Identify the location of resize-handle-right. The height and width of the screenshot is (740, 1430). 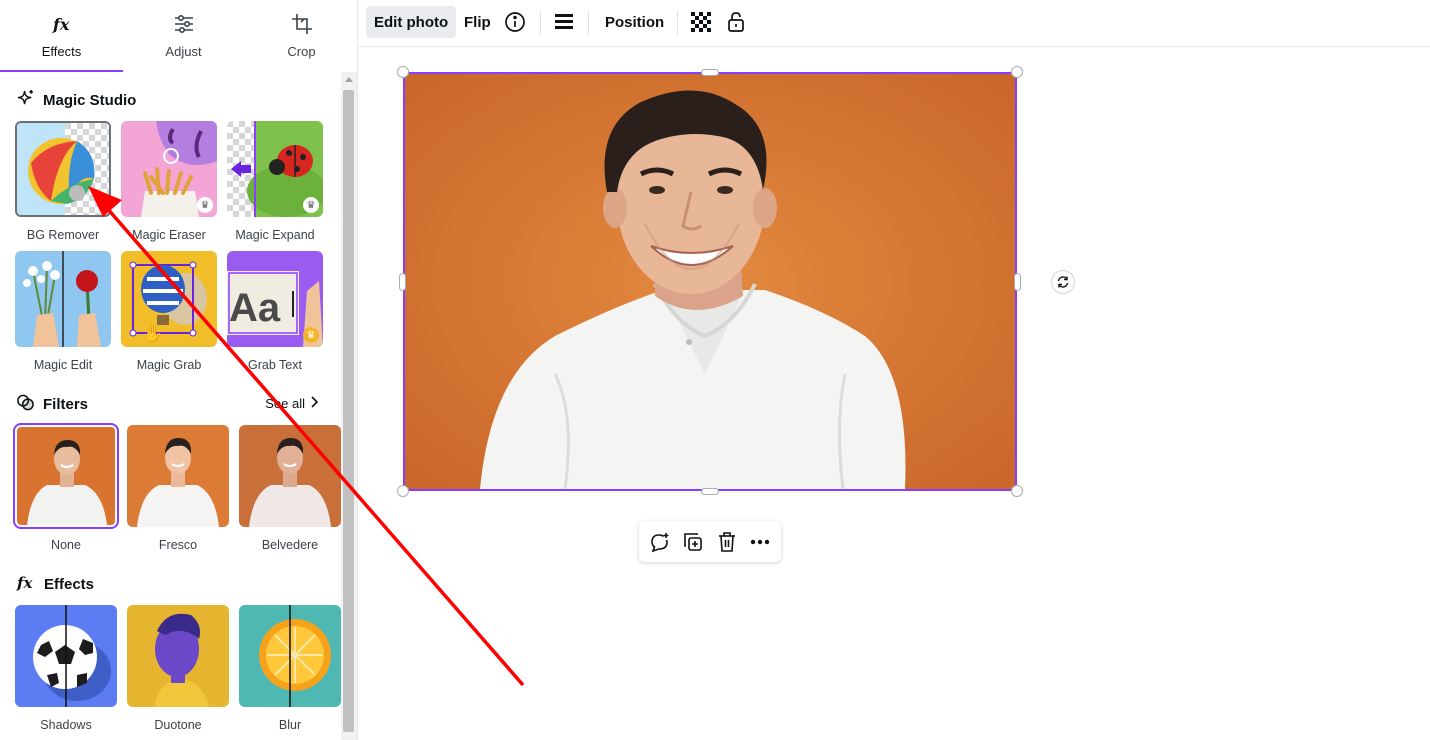
(1017, 282).